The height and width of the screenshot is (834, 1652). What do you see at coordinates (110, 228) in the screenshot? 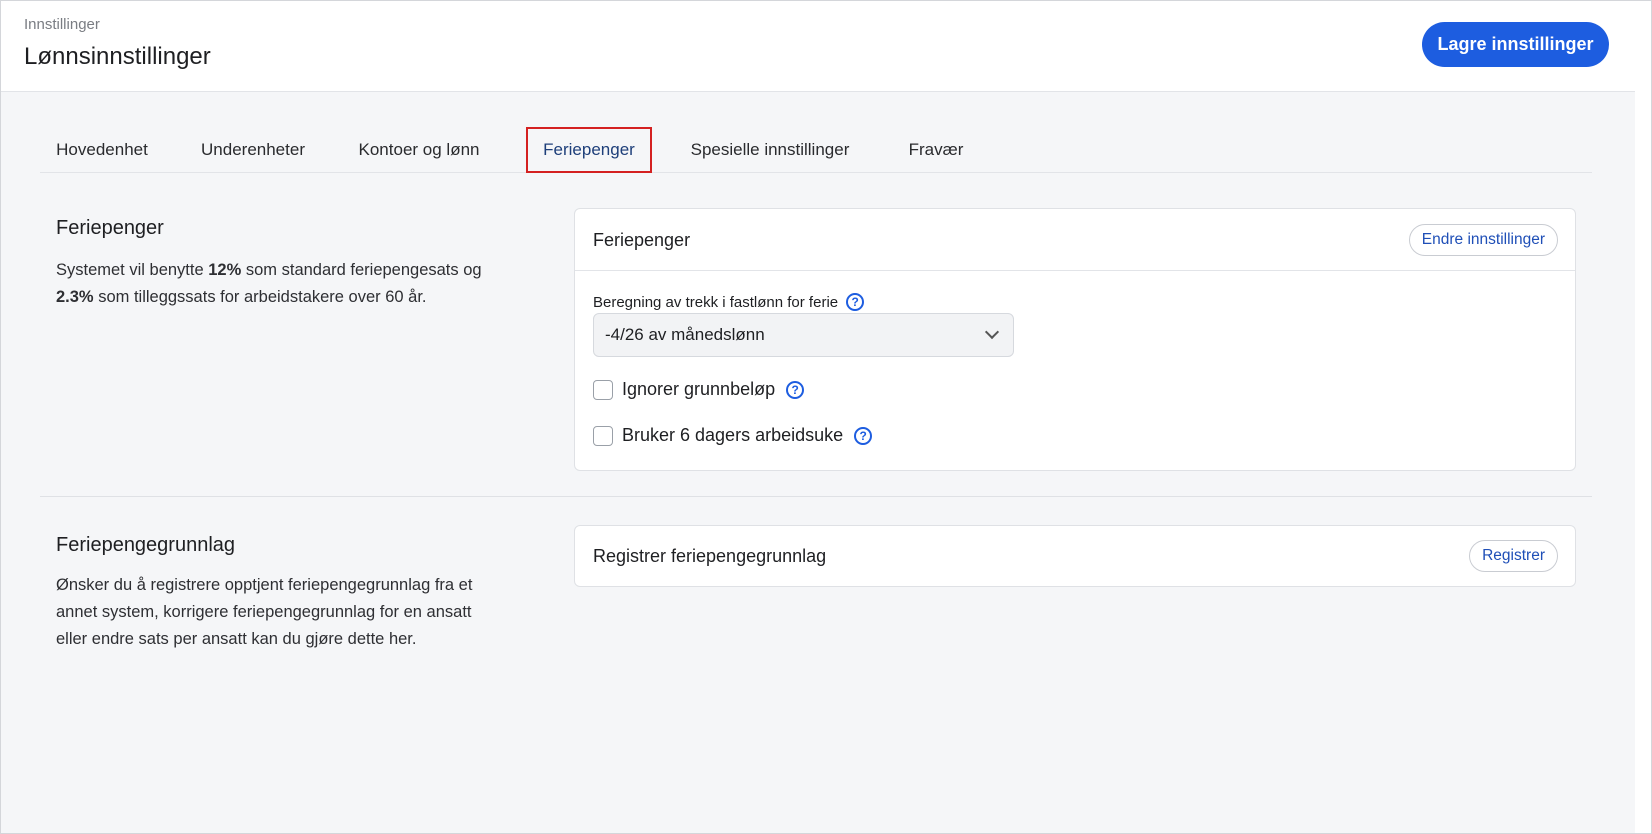
I see `feriepenger-section-title: Feriepenger` at bounding box center [110, 228].